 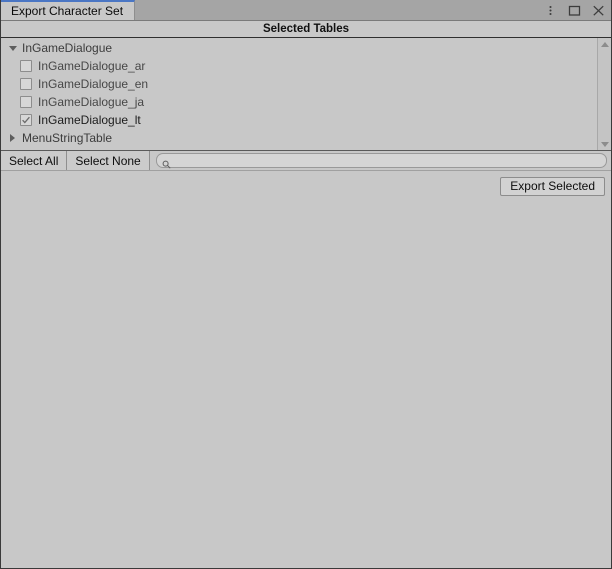 What do you see at coordinates (166, 162) in the screenshot?
I see `search-icon` at bounding box center [166, 162].